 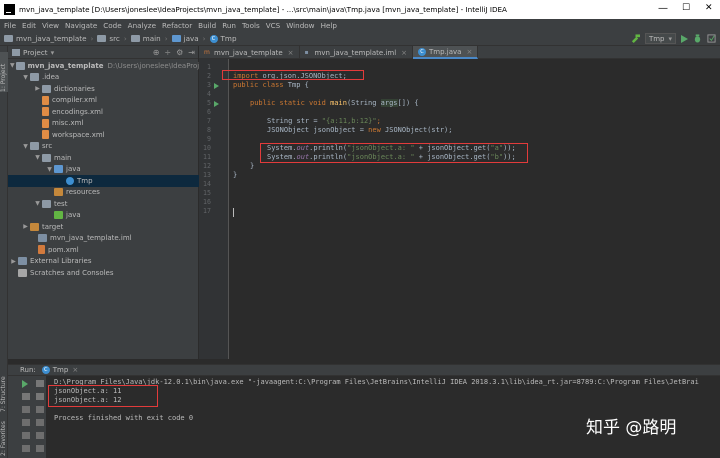 What do you see at coordinates (103, 250) in the screenshot?
I see `tree-item-pom-xml: pom.xml` at bounding box center [103, 250].